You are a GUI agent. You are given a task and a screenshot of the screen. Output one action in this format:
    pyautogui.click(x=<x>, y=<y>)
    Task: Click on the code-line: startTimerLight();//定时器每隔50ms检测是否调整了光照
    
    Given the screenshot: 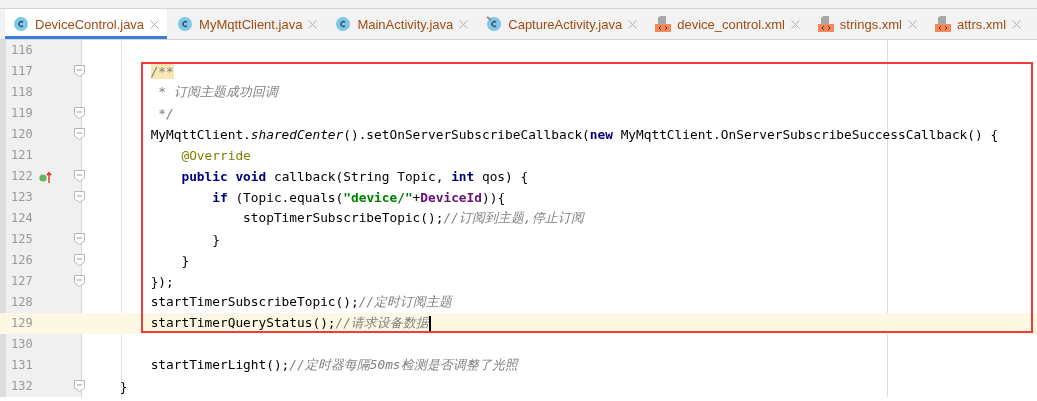 What is the action you would take?
    pyautogui.click(x=333, y=365)
    